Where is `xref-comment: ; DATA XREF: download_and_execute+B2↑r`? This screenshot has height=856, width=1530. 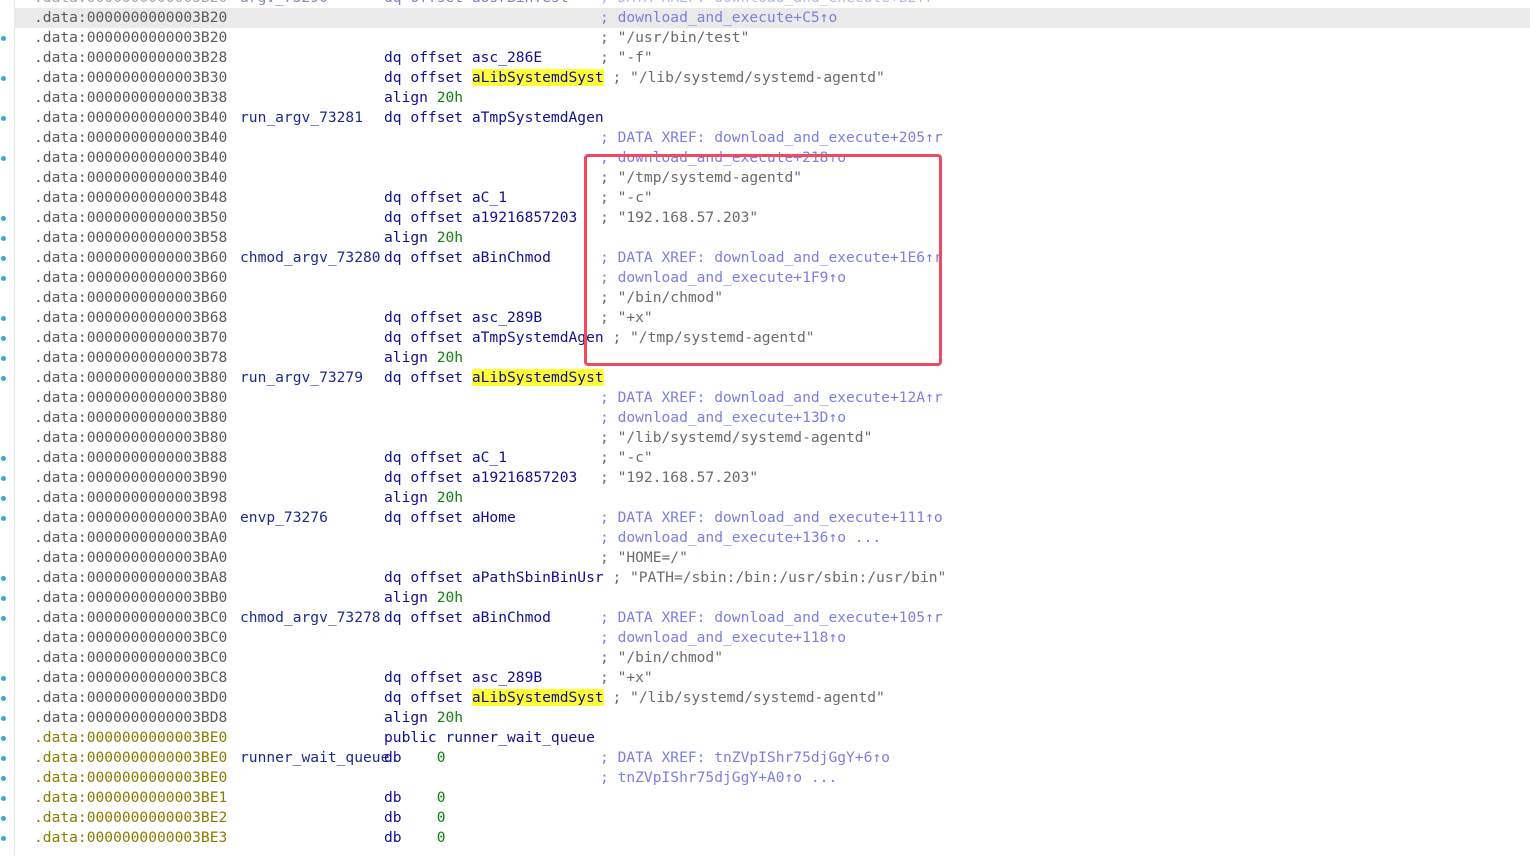 xref-comment: ; DATA XREF: download_and_execute+B2↑r is located at coordinates (767, 4).